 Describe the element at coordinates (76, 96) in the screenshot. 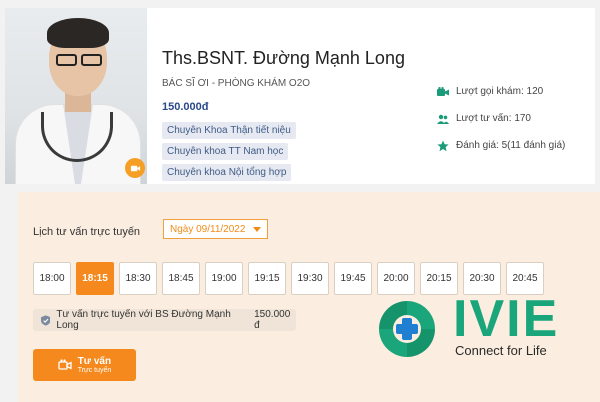

I see `doctor-photo` at that location.